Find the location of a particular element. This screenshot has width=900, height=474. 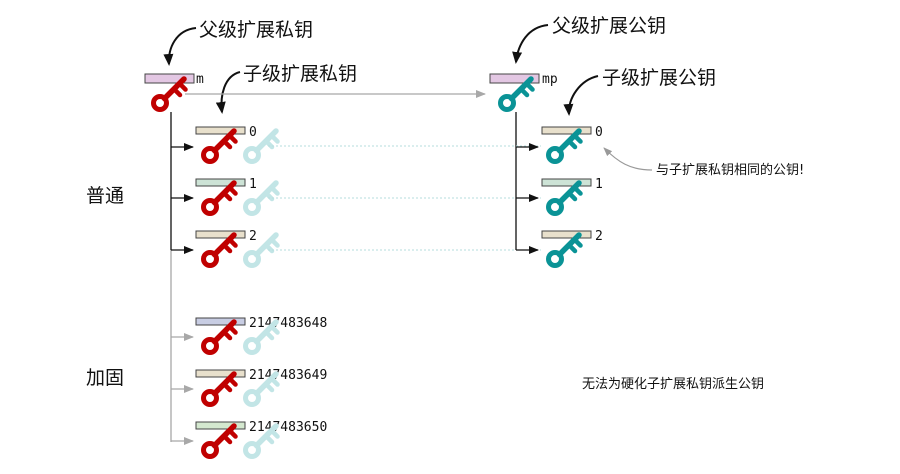

same-pubkey-note: 与子扩展私钥相同的公钥! is located at coordinates (730, 170).